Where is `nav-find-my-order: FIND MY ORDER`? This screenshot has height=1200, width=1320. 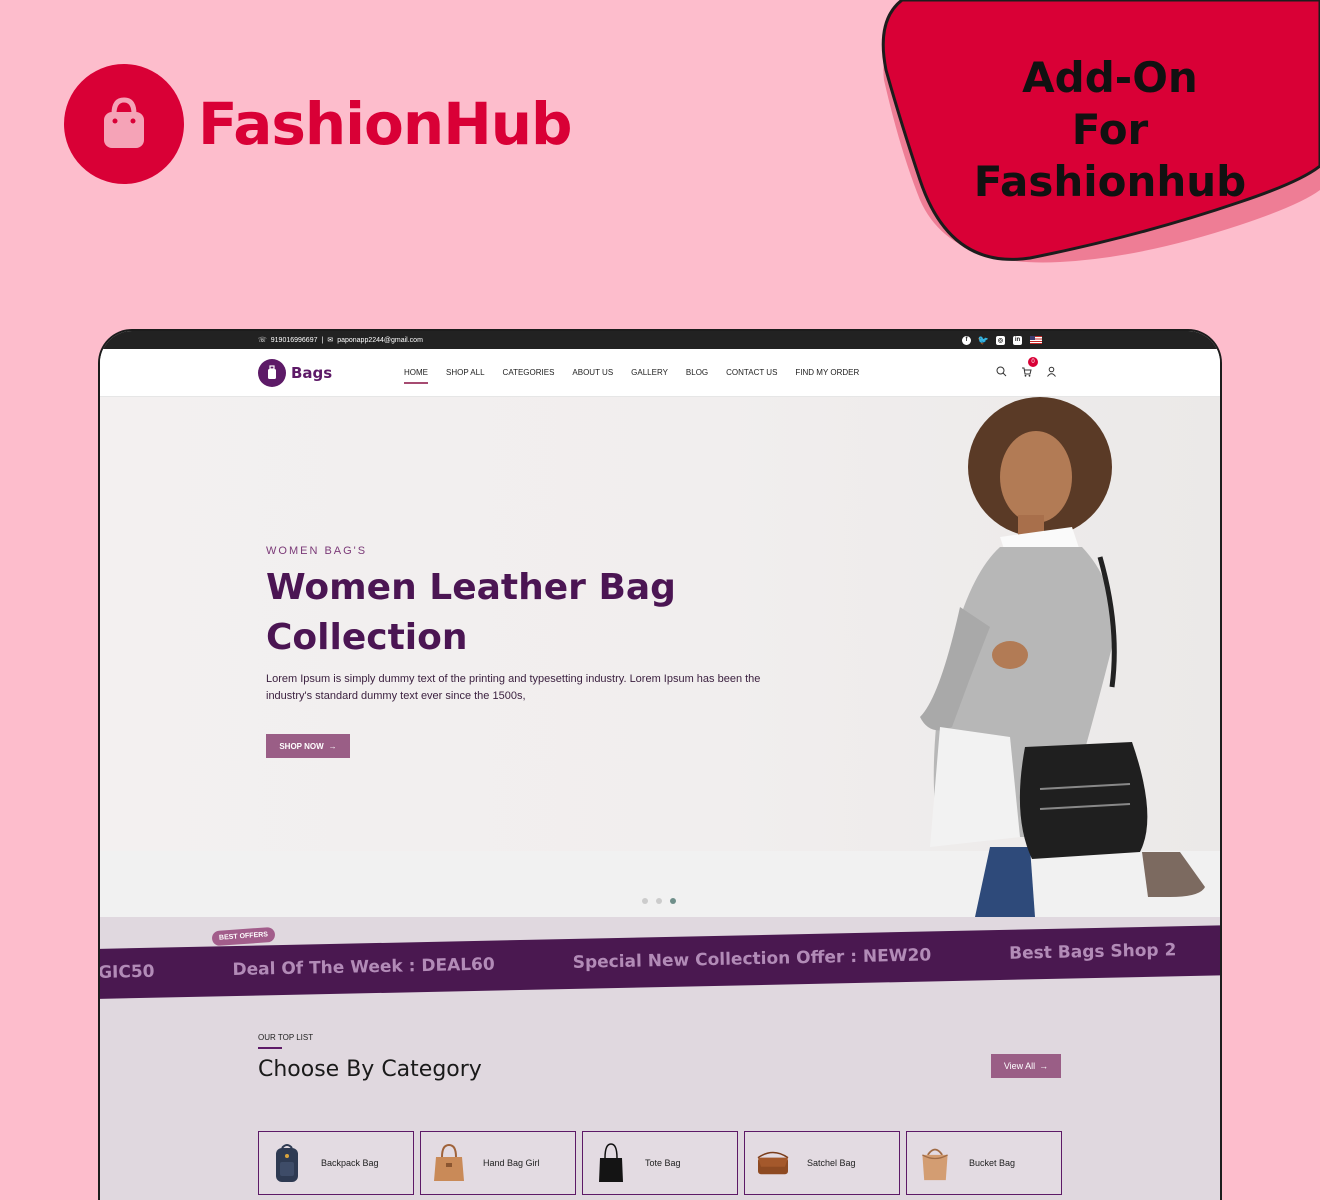
nav-find-my-order: FIND MY ORDER is located at coordinates (827, 372).